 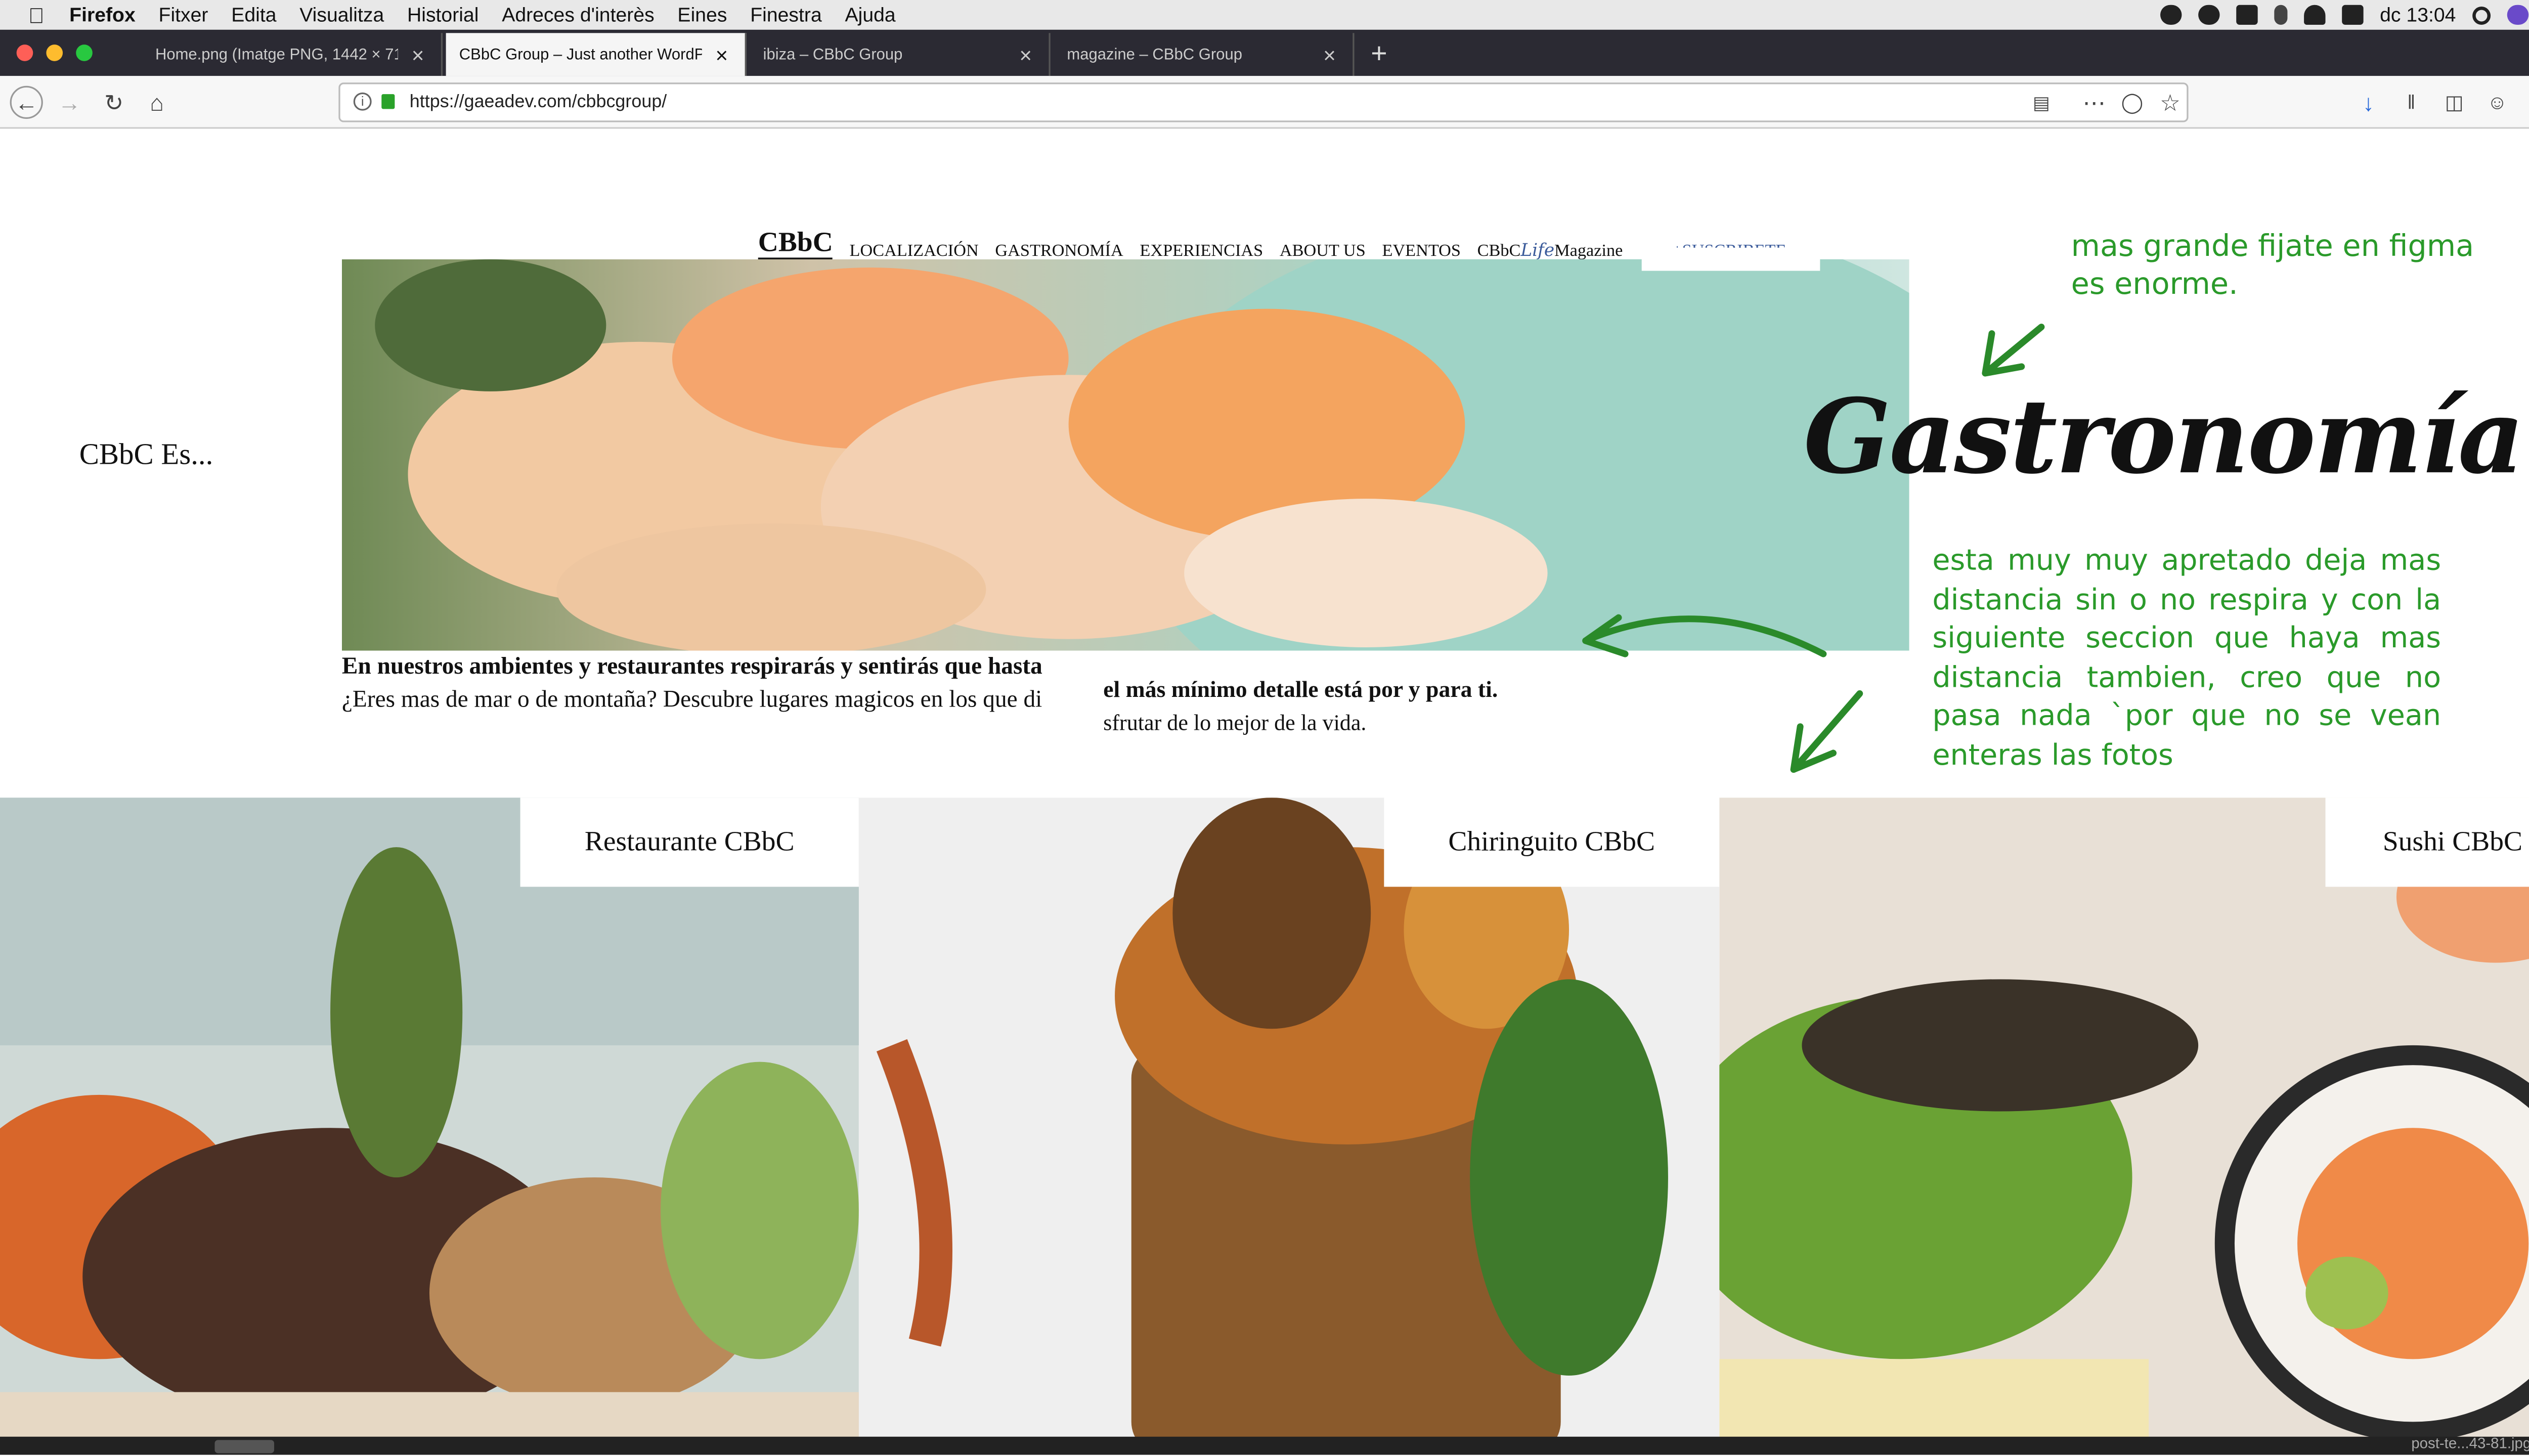 What do you see at coordinates (2496, 103) in the screenshot?
I see `account-icon: ☺` at bounding box center [2496, 103].